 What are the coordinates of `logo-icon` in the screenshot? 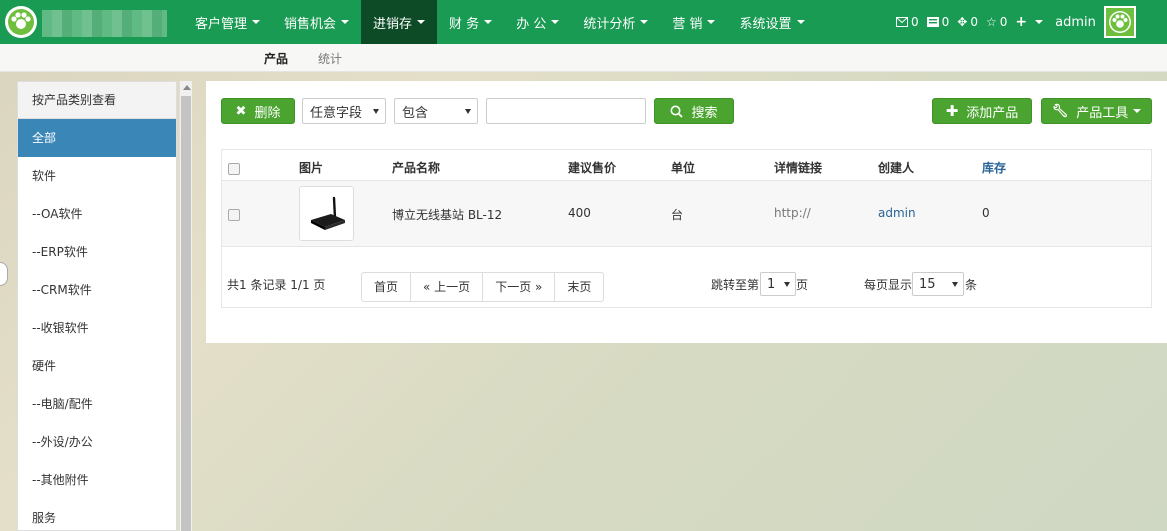 It's located at (21, 22).